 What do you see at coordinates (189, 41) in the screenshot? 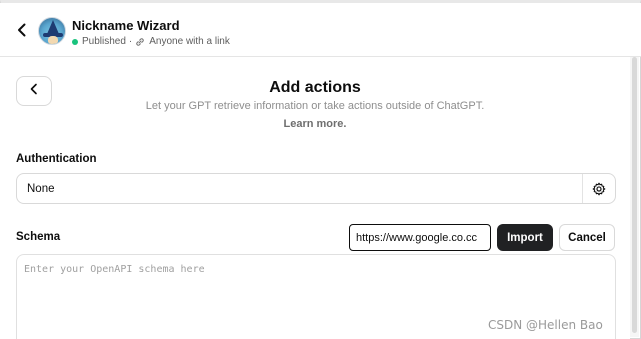
I see `visibility-text: Anyone with a link` at bounding box center [189, 41].